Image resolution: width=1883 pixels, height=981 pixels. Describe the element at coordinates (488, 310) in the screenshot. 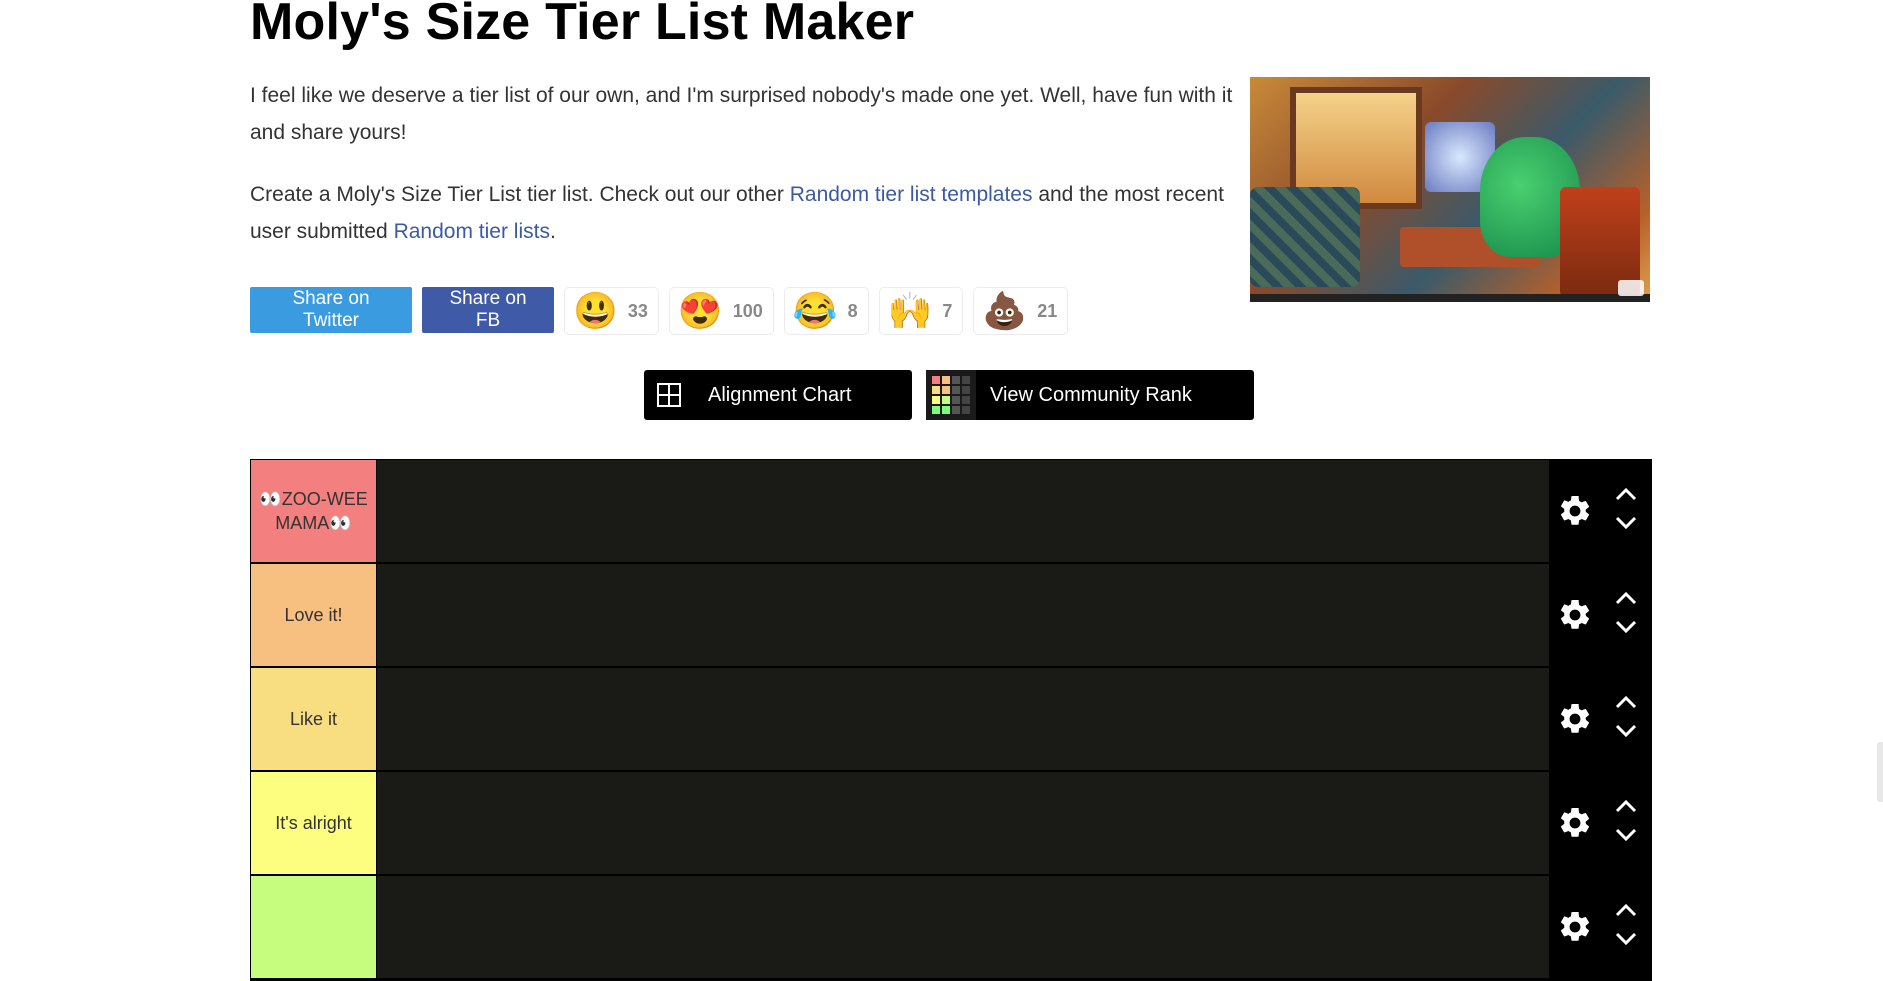

I see `share-facebook-button: Share on FB` at that location.